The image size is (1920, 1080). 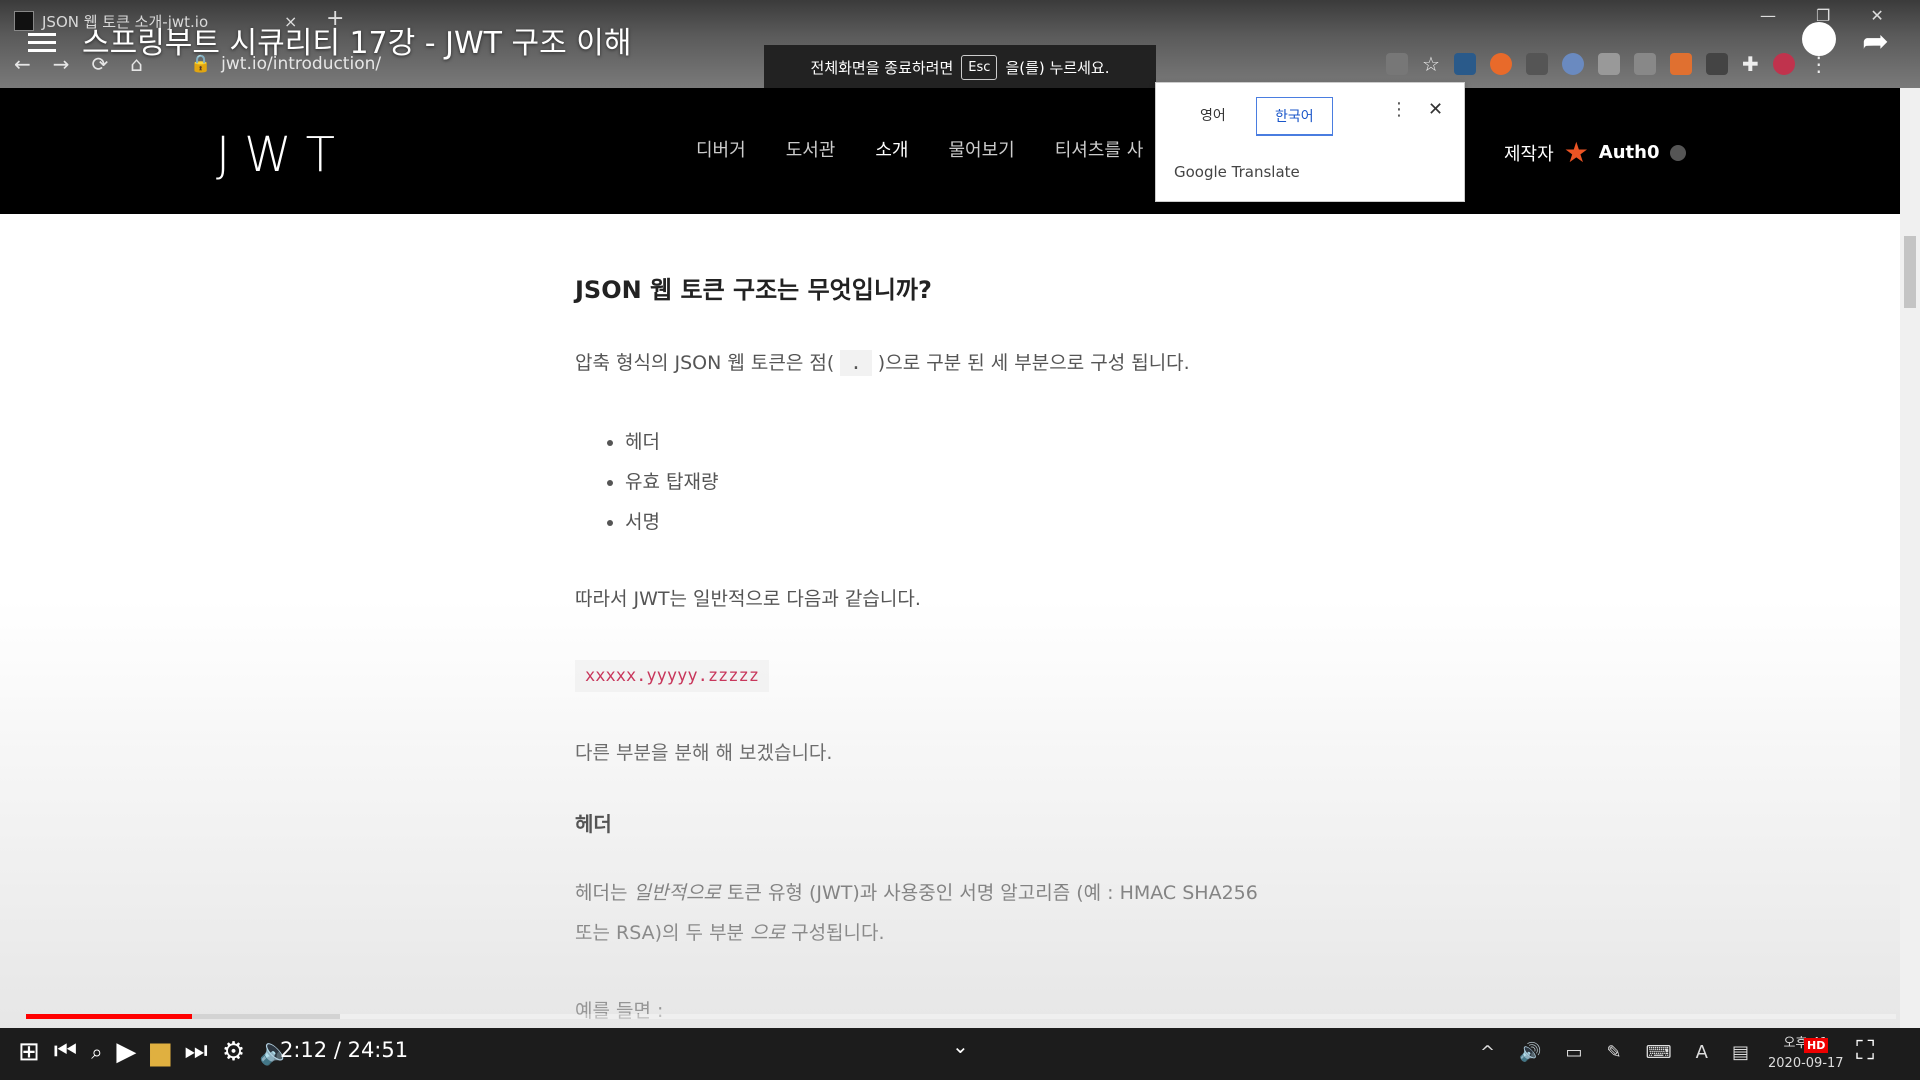 I want to click on header-p2-em: 으로, so click(x=768, y=933).